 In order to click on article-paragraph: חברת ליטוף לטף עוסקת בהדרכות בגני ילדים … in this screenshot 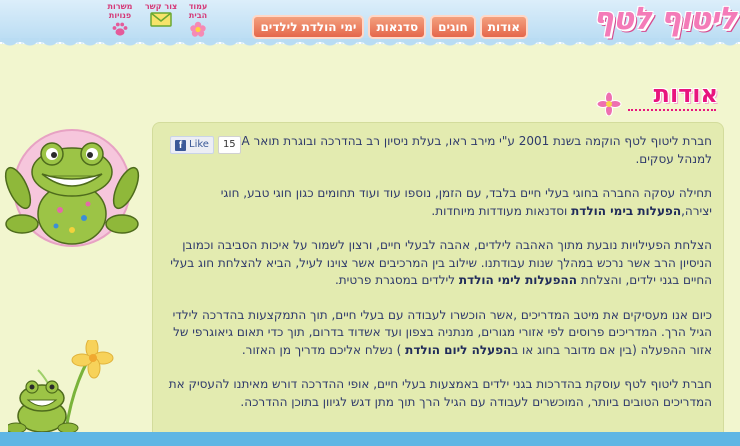, I will do `click(440, 393)`.